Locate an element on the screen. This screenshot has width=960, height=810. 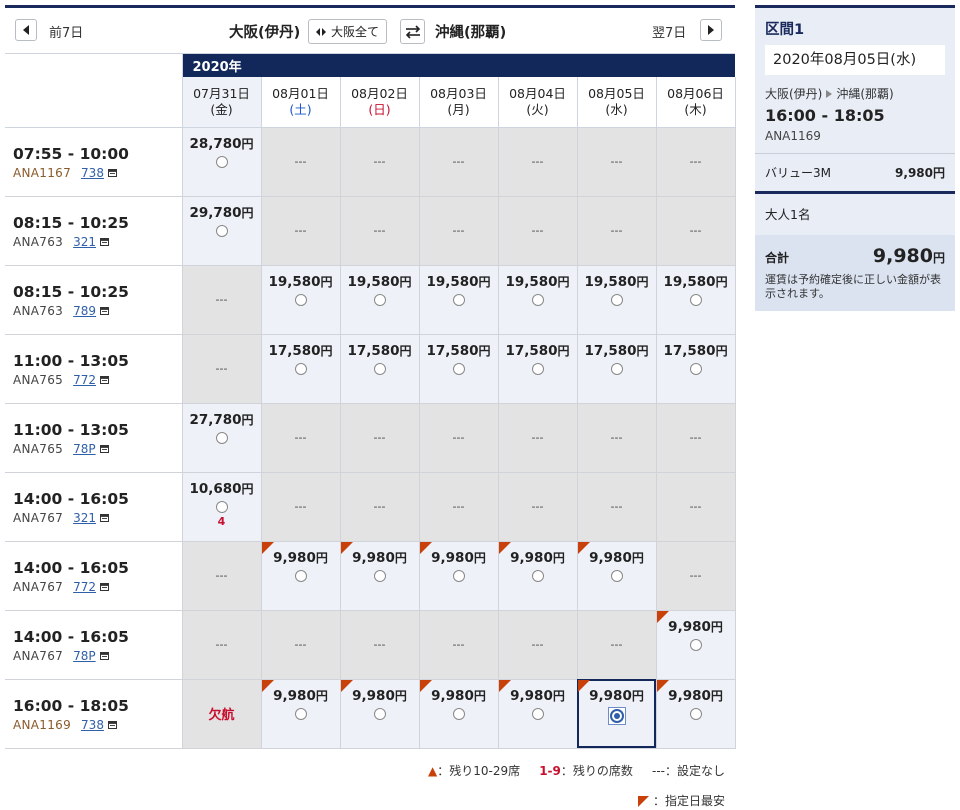
all-osaka-airports-button: 大阪全て is located at coordinates (348, 31).